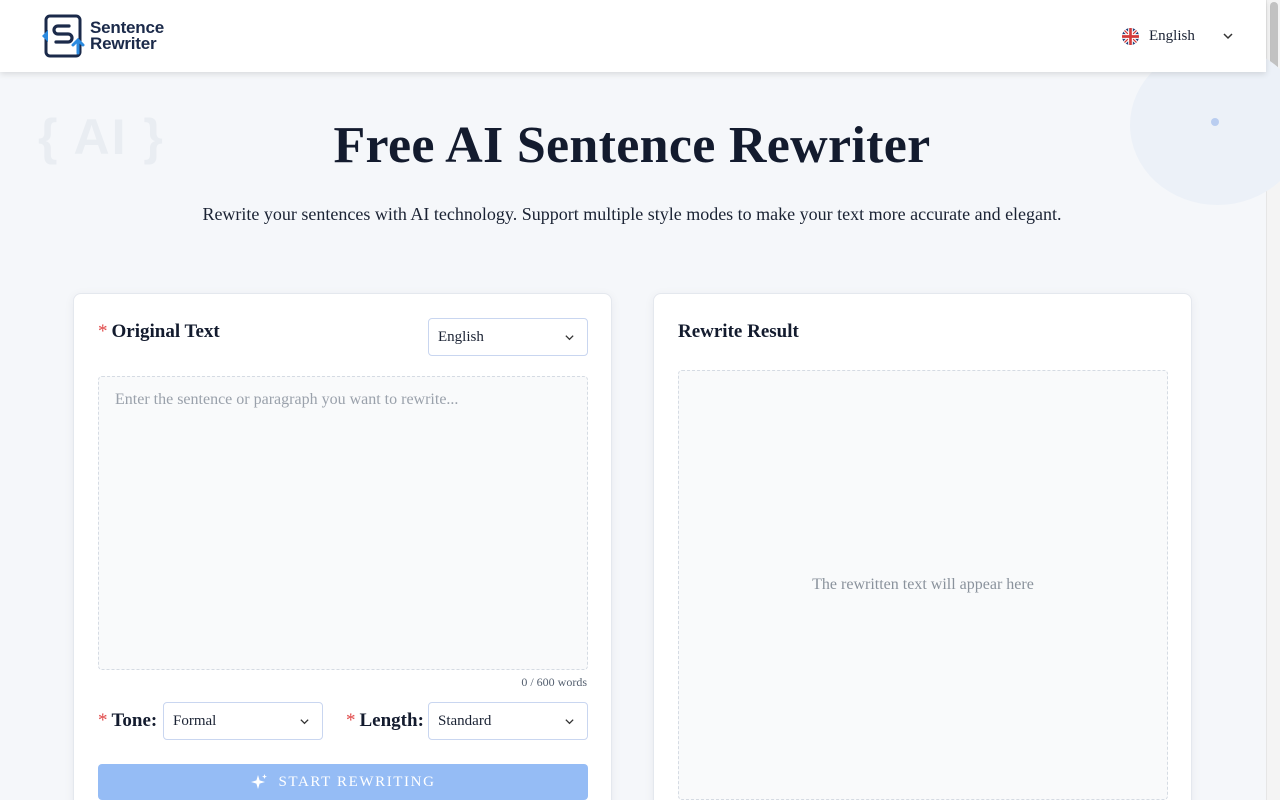  I want to click on length-label-text: Length:, so click(391, 720).